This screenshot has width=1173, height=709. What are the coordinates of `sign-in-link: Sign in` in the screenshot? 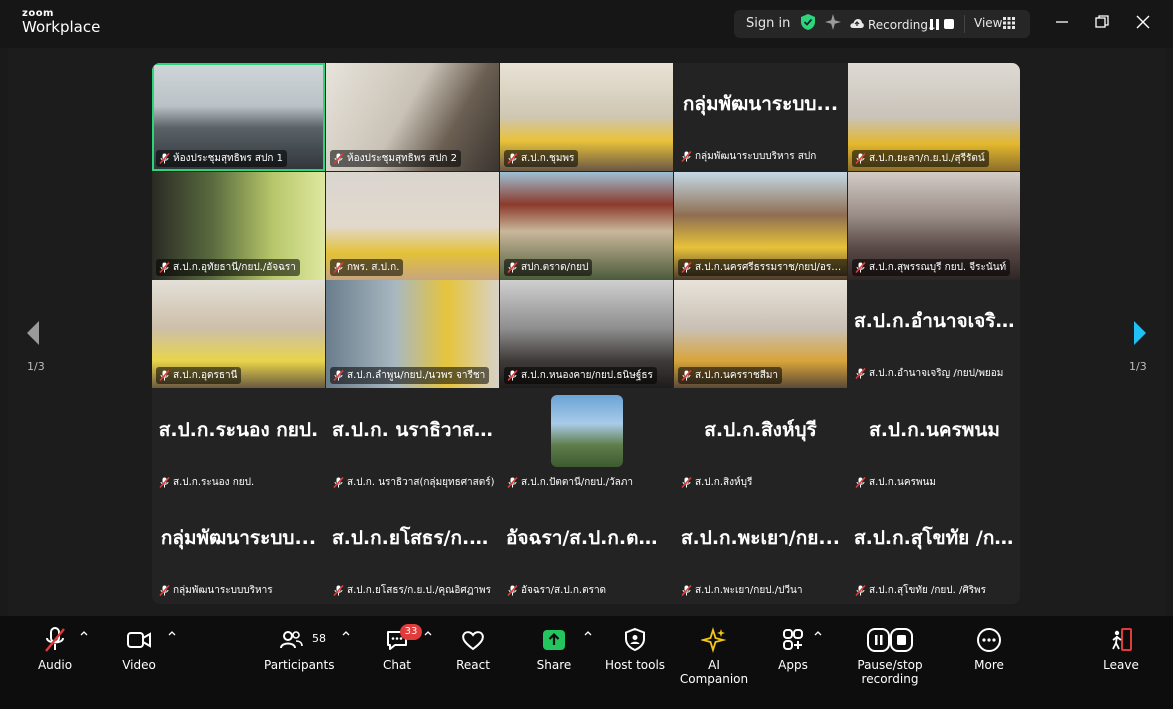 It's located at (768, 23).